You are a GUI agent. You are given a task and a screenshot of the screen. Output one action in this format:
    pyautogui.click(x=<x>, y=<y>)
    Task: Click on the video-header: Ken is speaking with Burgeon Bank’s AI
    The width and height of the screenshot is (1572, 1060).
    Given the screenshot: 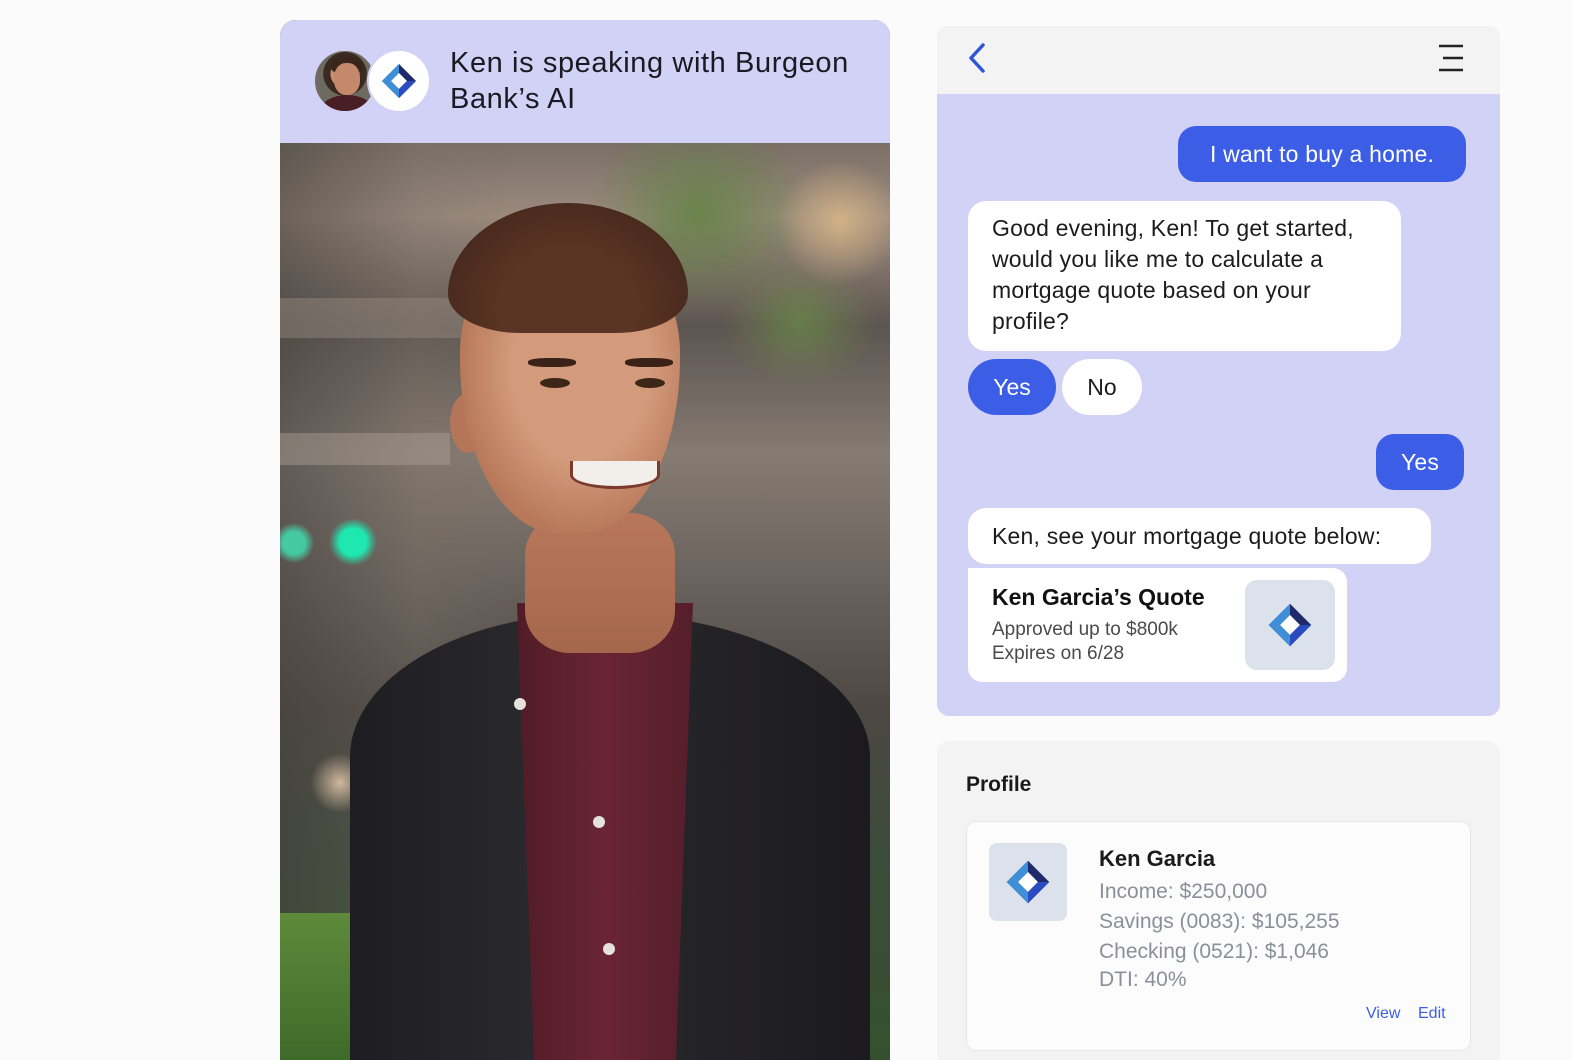 What is the action you would take?
    pyautogui.click(x=585, y=81)
    